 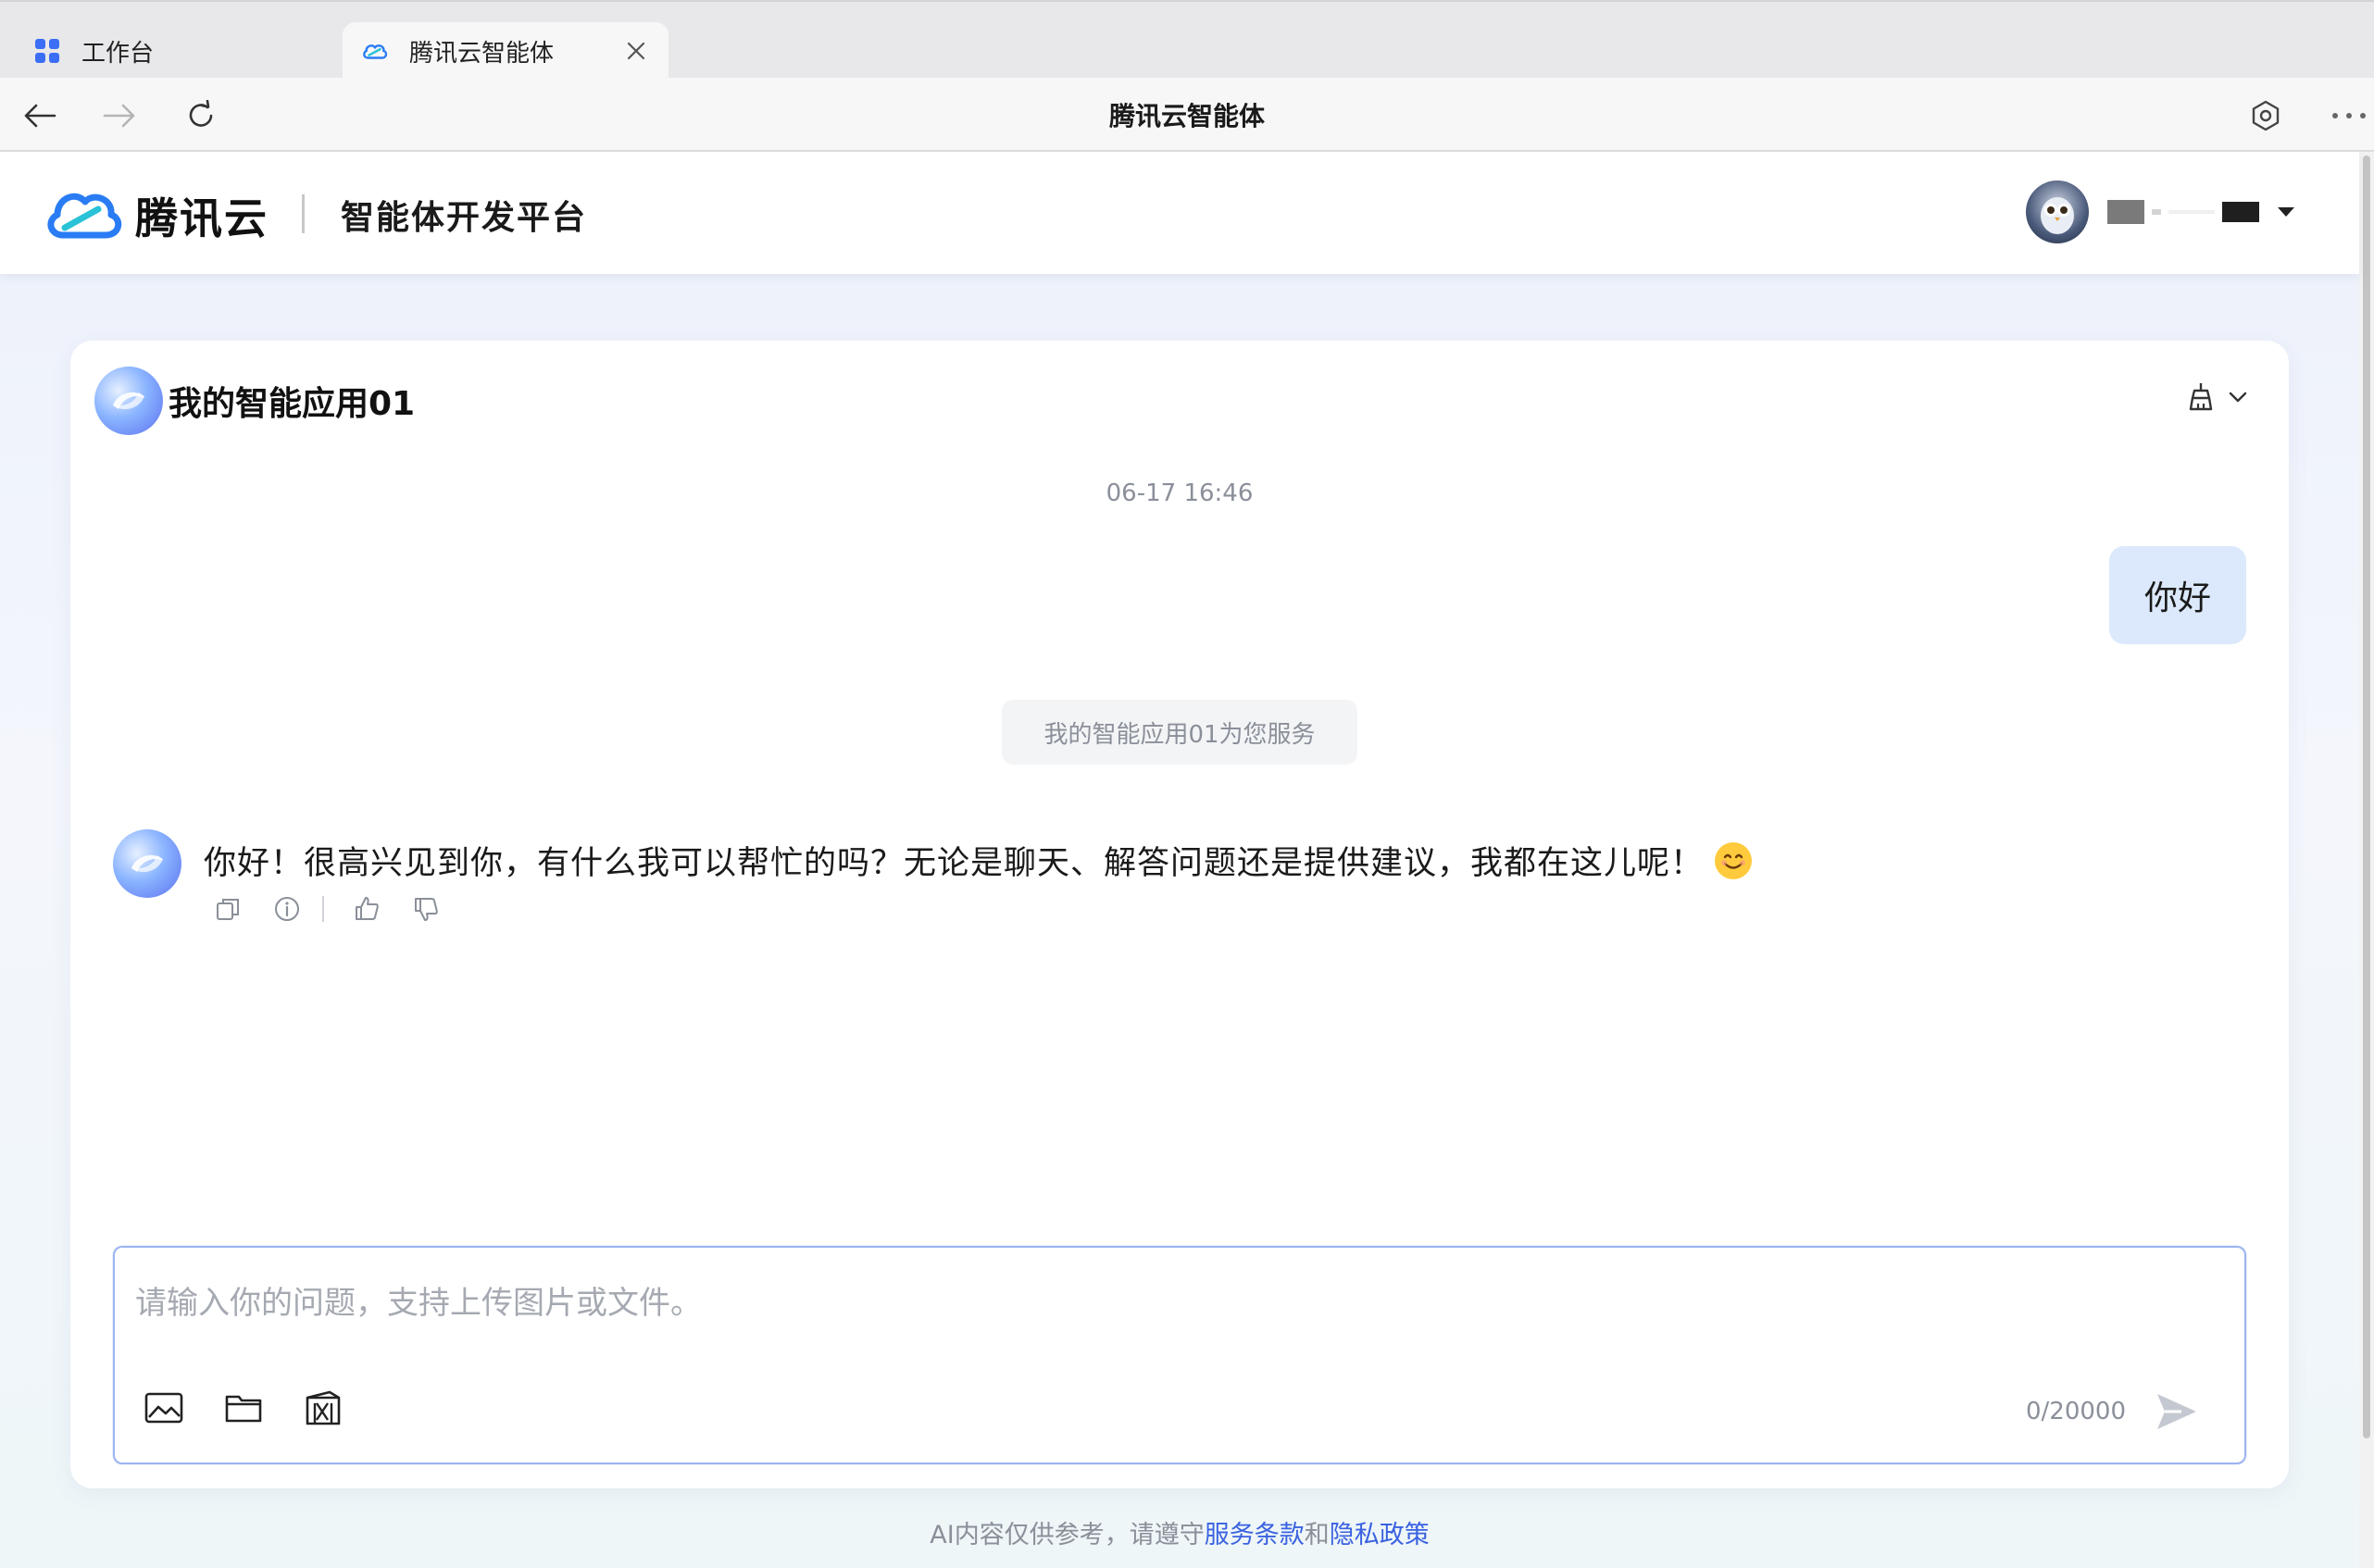 What do you see at coordinates (2177, 1412) in the screenshot?
I see `send-button` at bounding box center [2177, 1412].